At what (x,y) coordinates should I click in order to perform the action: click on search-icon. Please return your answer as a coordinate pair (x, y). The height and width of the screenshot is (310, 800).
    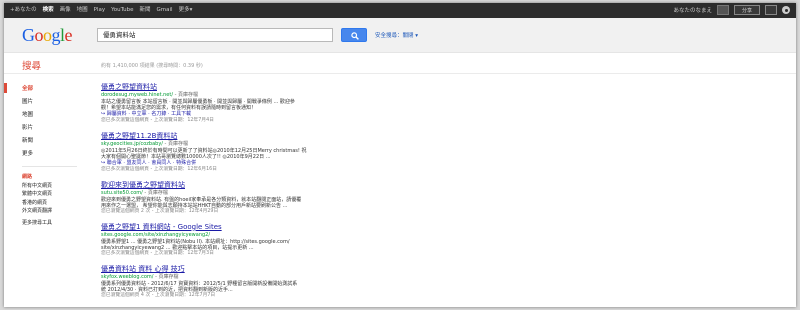
    Looking at the image, I should click on (355, 36).